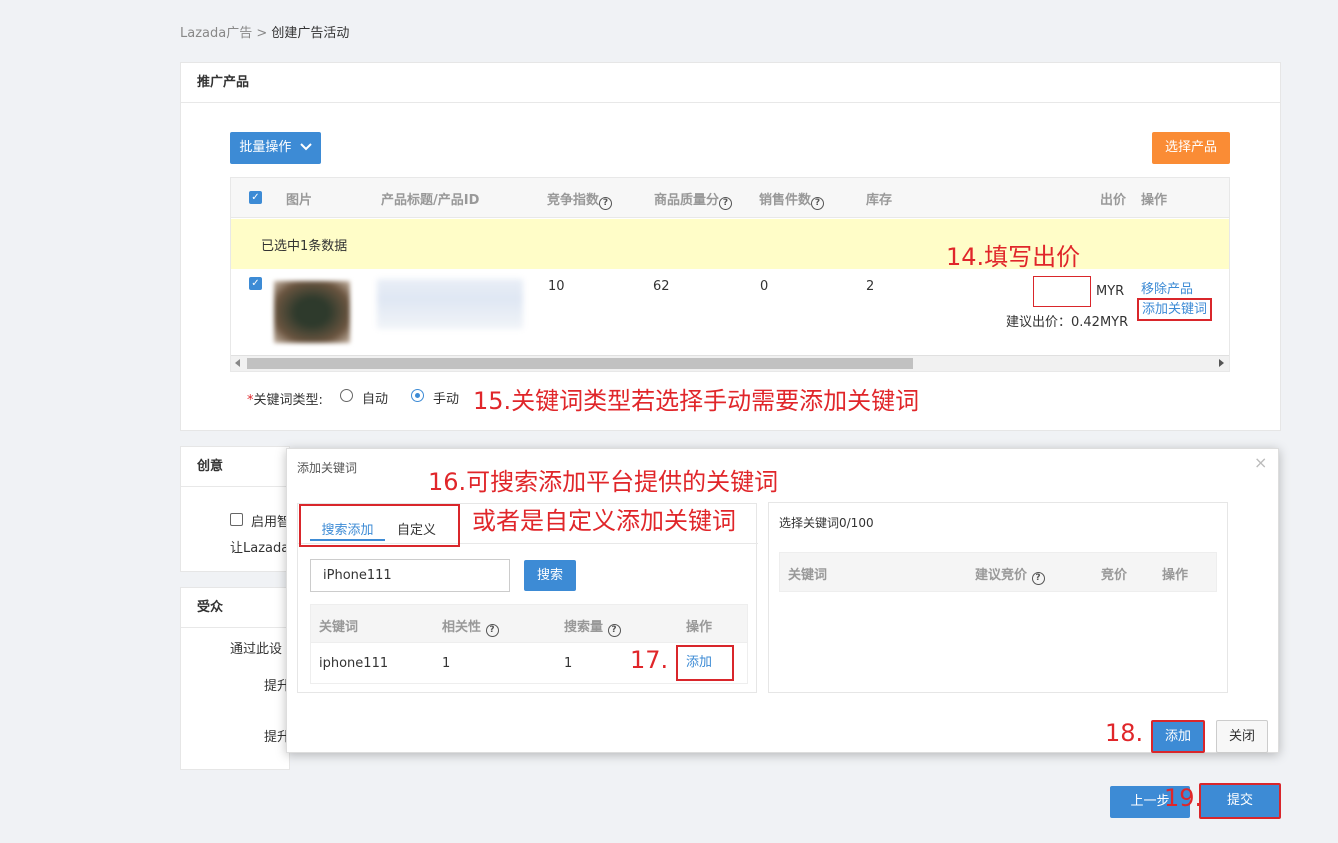 This screenshot has width=1338, height=843. I want to click on col-bid-price: 竞价, so click(1114, 575).